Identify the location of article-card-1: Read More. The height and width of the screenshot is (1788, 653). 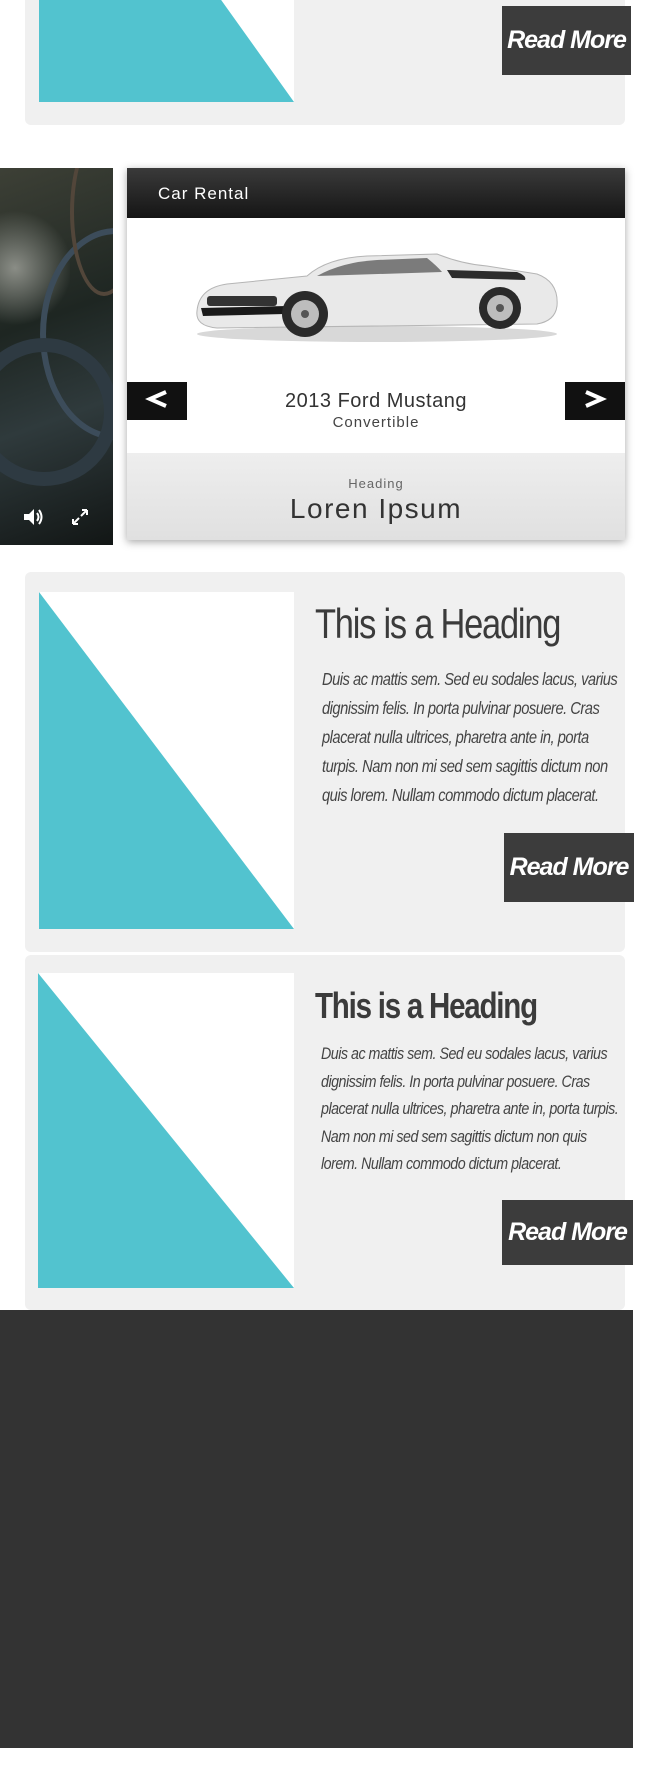
(328, 62).